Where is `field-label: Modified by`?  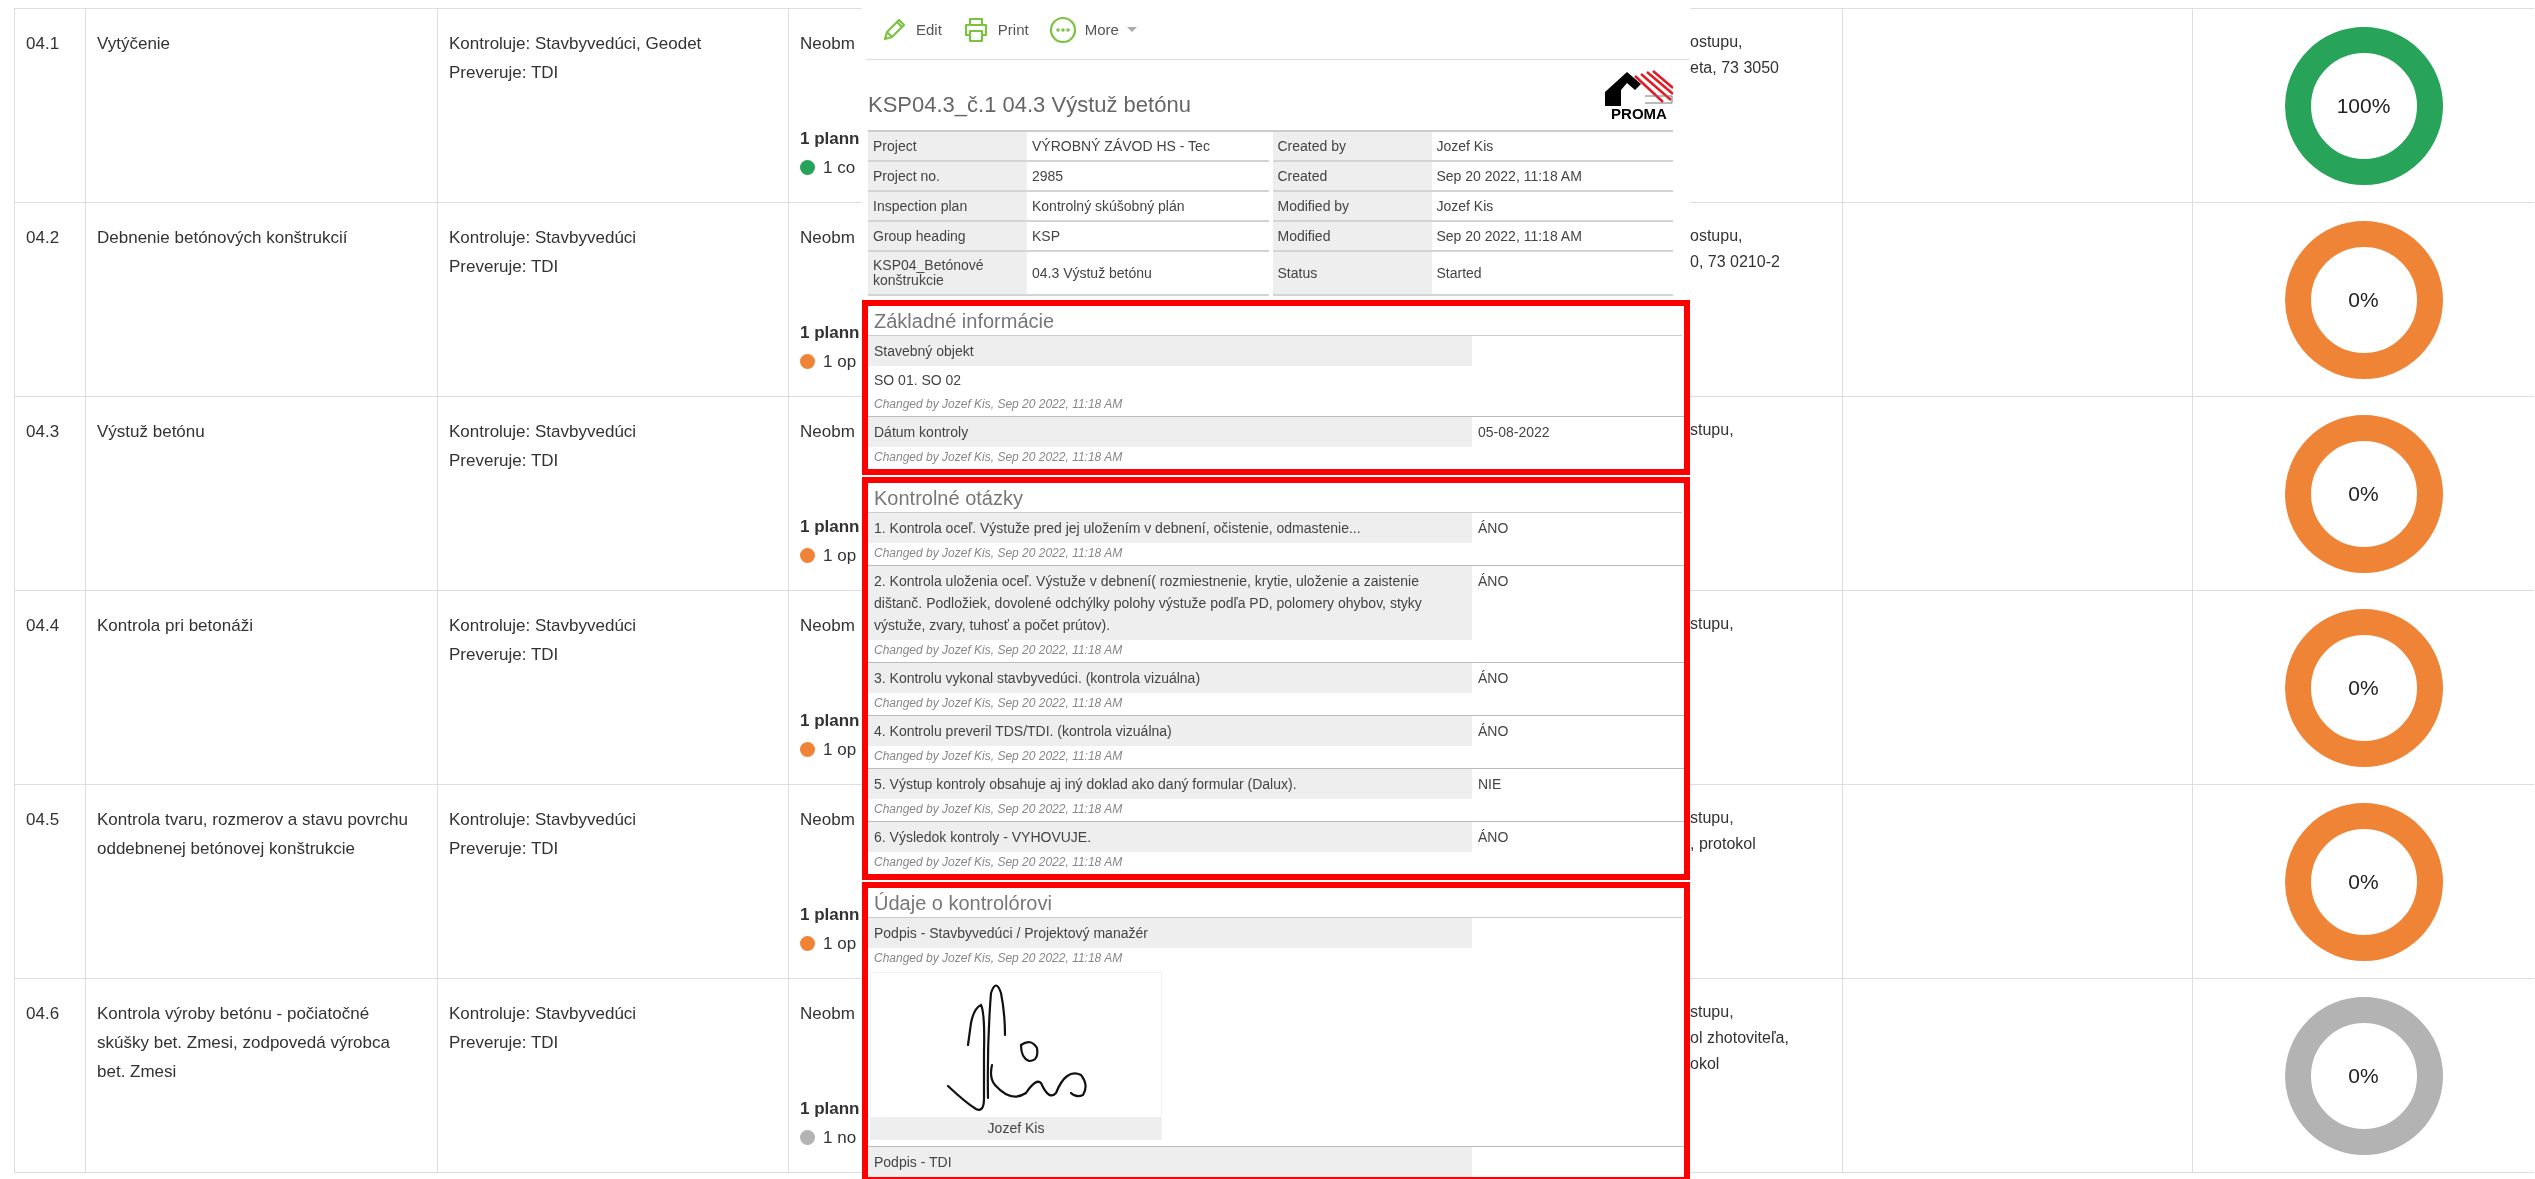 field-label: Modified by is located at coordinates (1352, 206).